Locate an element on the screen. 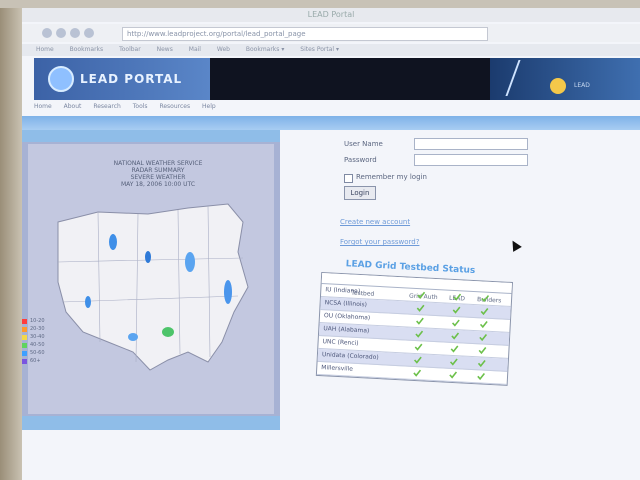  username-label: User Name is located at coordinates (363, 144).